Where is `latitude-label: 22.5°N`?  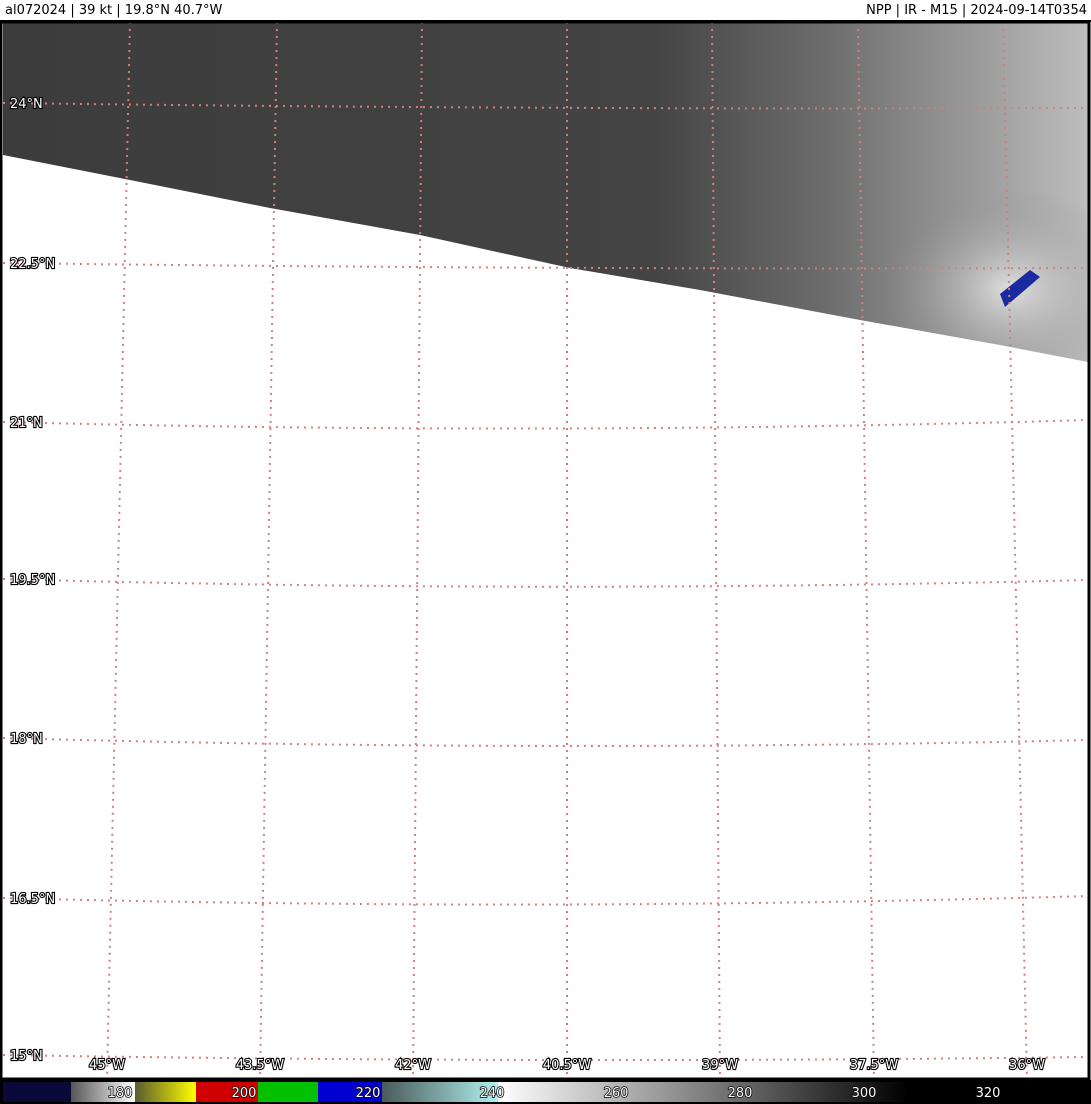
latitude-label: 22.5°N is located at coordinates (32, 264).